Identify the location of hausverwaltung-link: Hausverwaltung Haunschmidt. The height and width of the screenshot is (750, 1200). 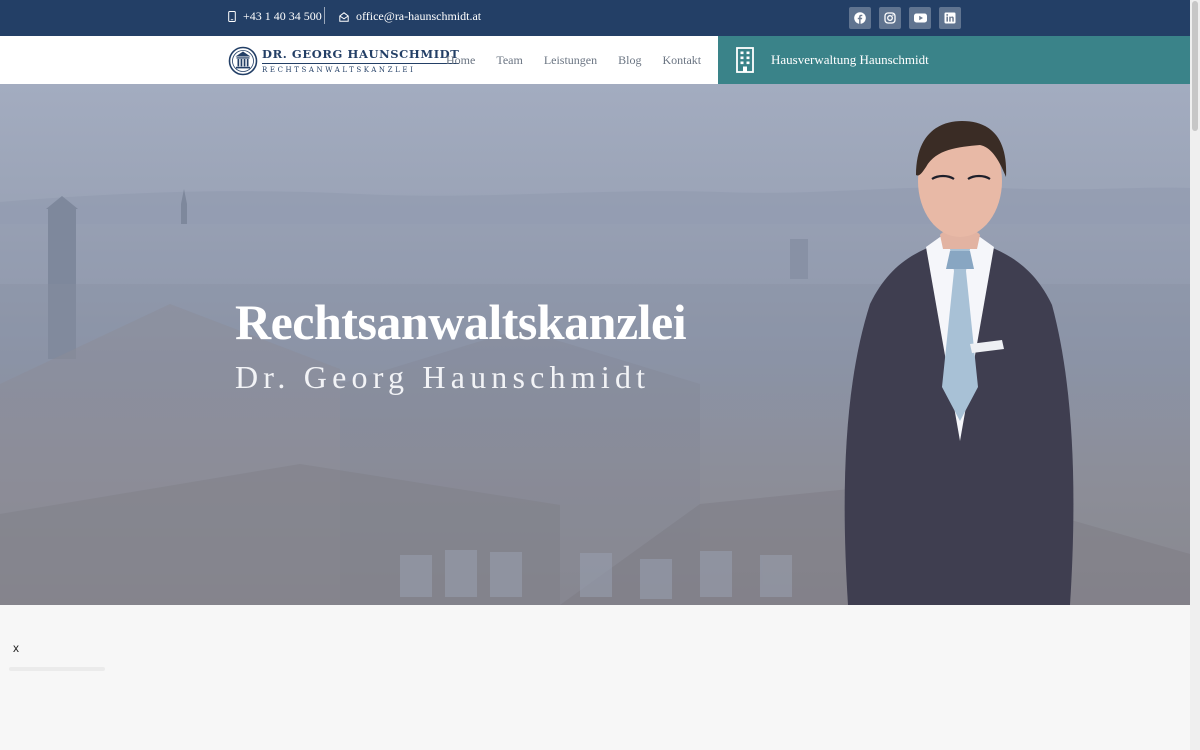
(954, 60).